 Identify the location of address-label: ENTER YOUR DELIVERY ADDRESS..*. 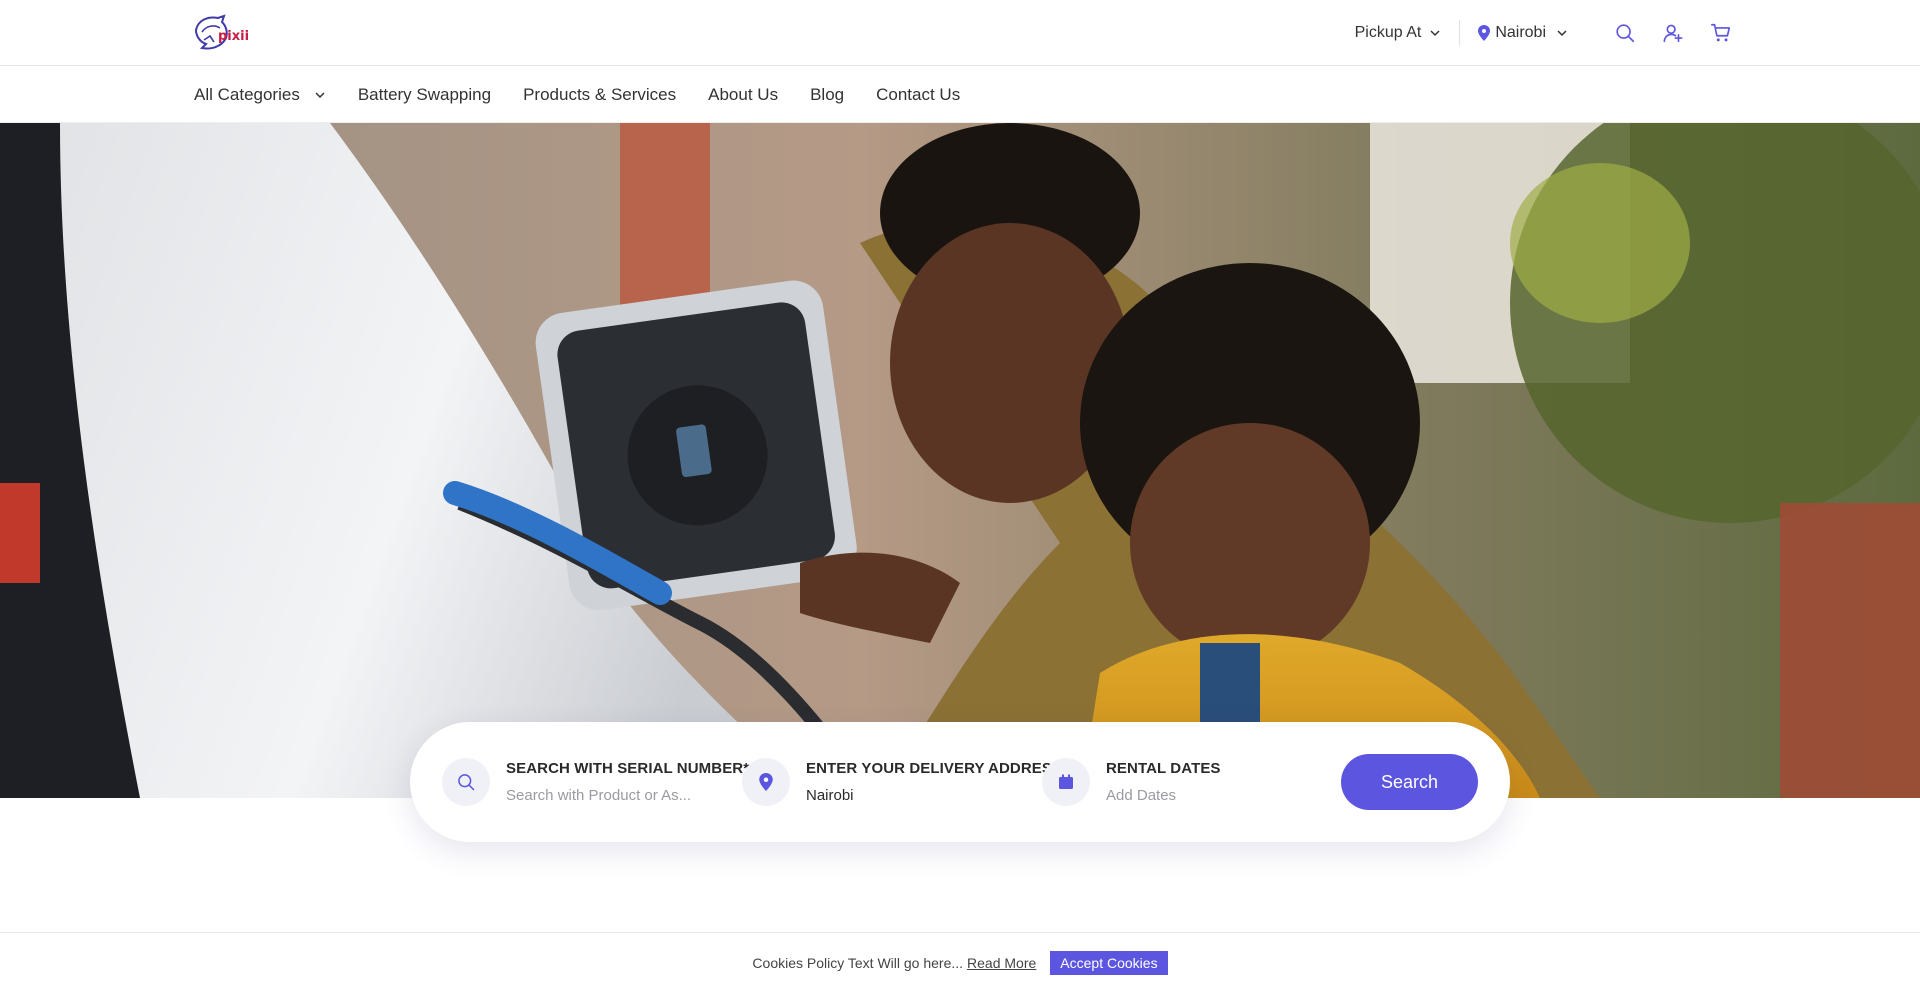
(941, 768).